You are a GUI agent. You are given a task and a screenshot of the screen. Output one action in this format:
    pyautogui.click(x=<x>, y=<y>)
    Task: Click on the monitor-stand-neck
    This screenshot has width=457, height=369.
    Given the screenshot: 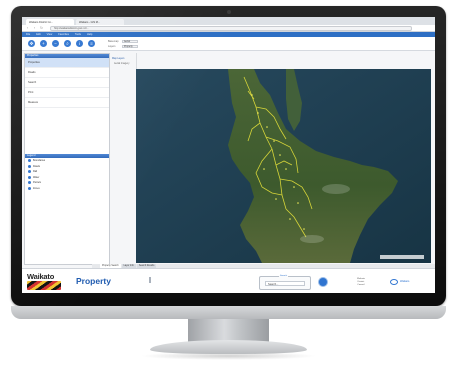 What is the action you would take?
    pyautogui.click(x=228, y=330)
    